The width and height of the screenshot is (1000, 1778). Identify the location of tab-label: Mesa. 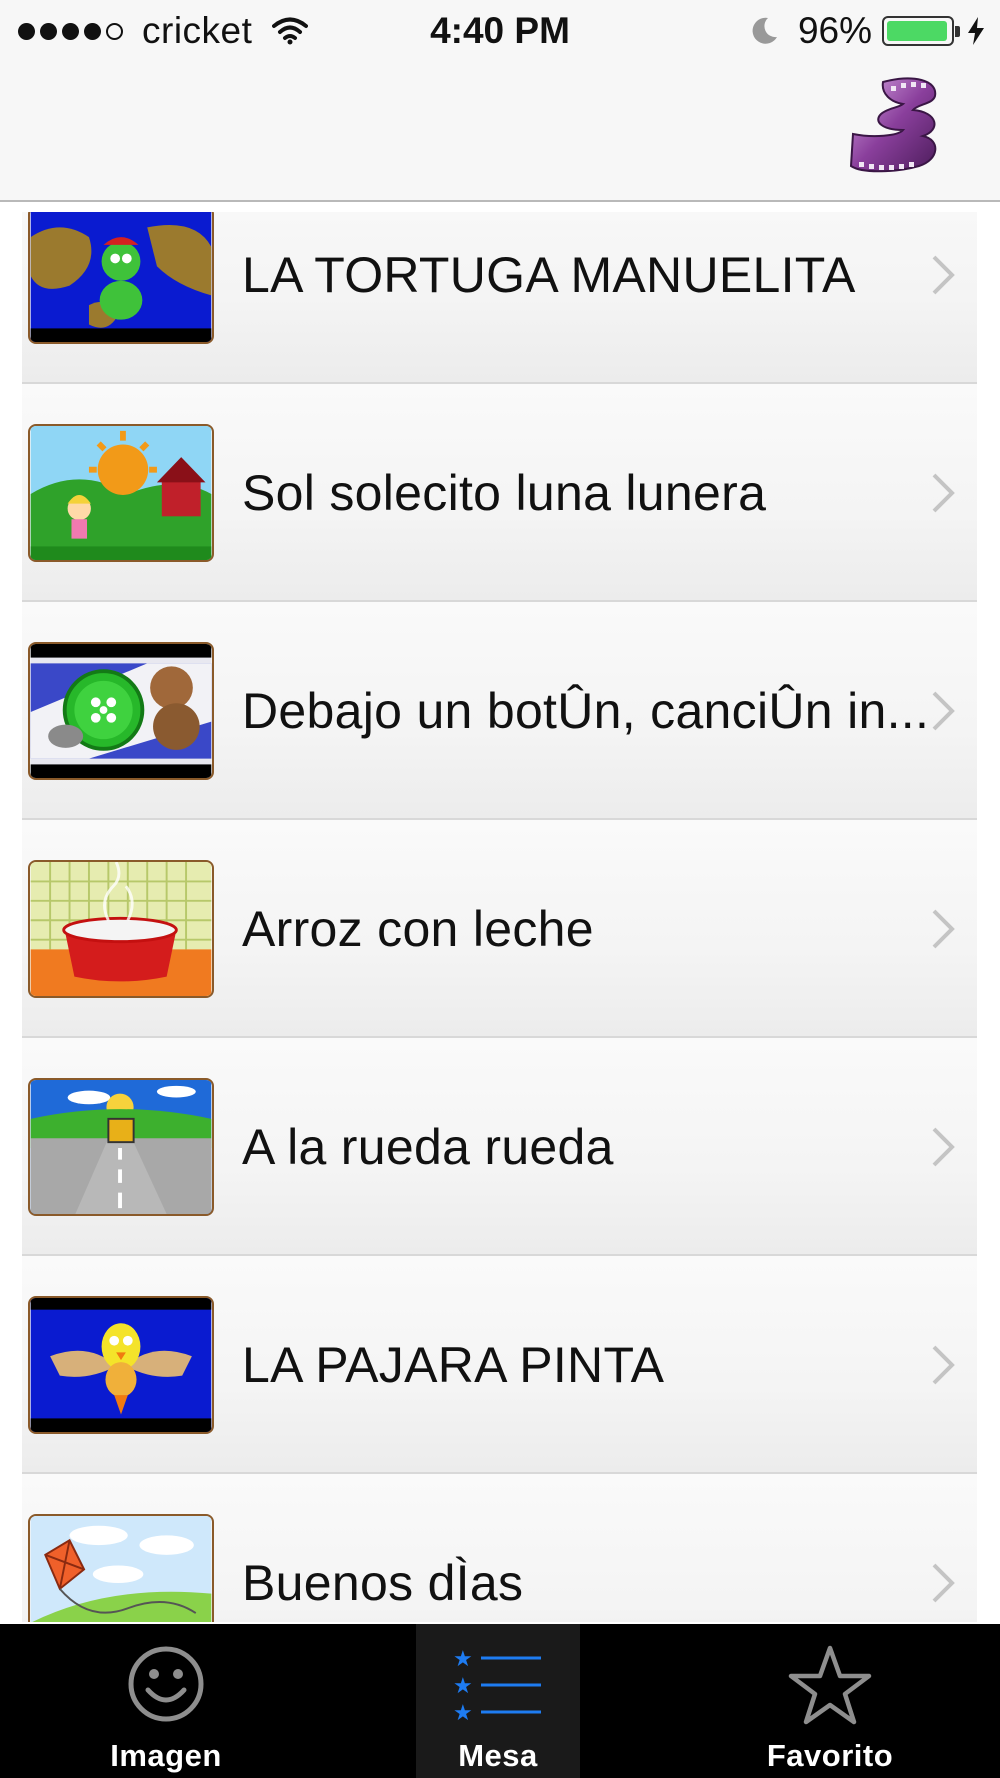
(498, 1755).